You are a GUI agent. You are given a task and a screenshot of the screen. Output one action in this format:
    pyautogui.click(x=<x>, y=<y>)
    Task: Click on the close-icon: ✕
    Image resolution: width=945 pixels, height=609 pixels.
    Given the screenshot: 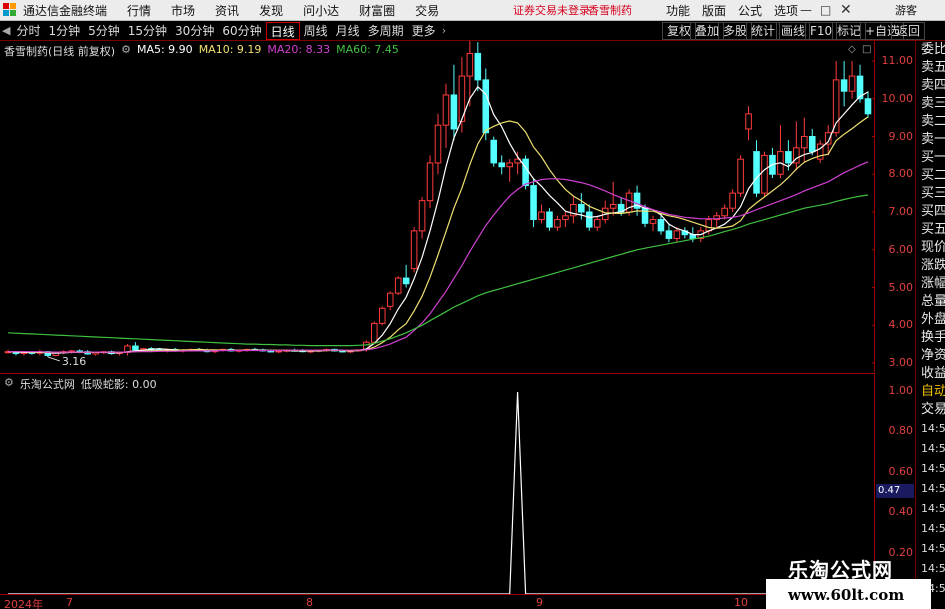 What is the action you would take?
    pyautogui.click(x=846, y=10)
    